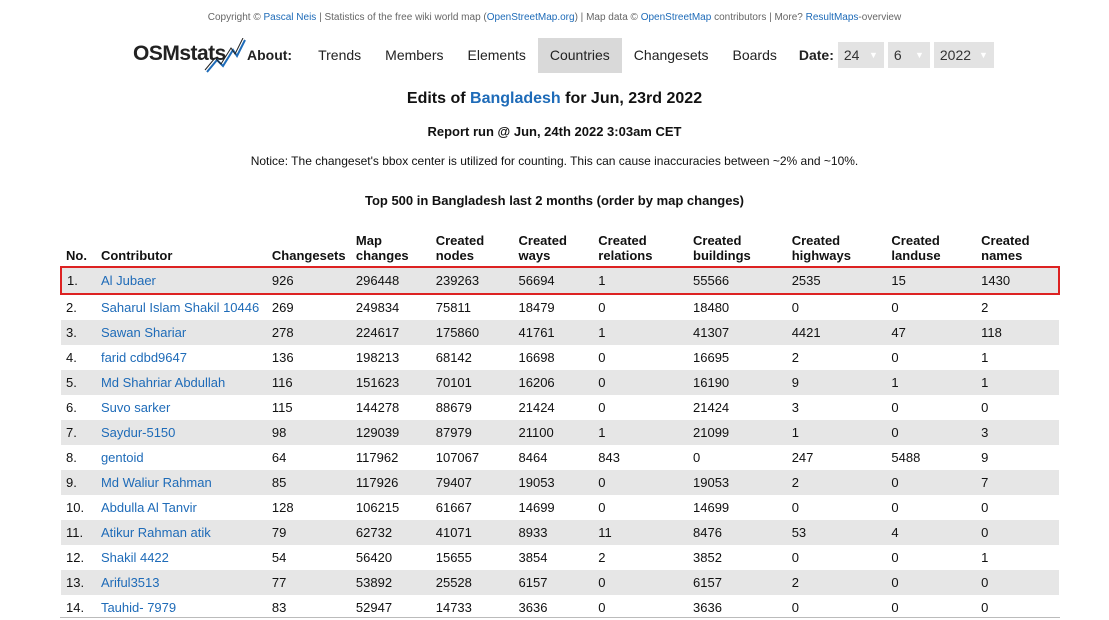 This screenshot has width=1109, height=620. I want to click on contributor-link: Md Waliur Rahman, so click(181, 482).